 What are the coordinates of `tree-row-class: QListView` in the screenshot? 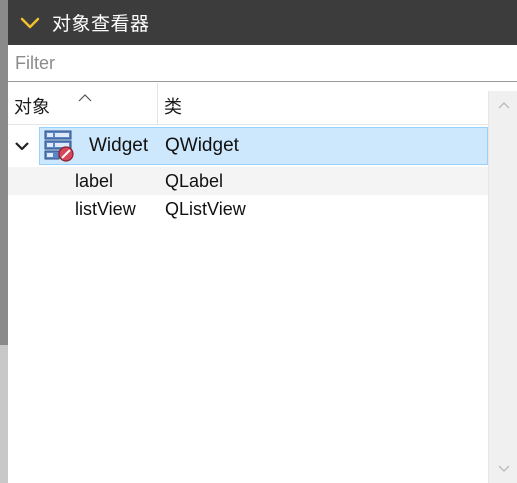 It's located at (205, 208).